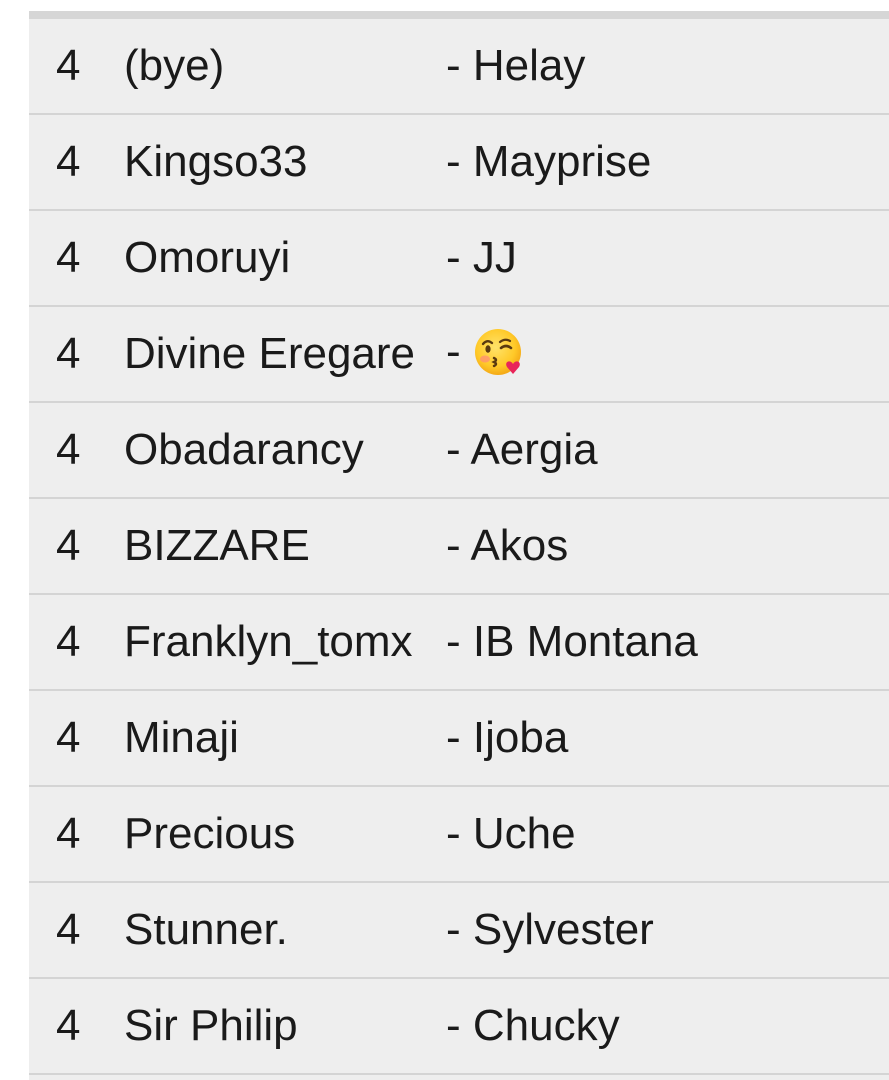 The width and height of the screenshot is (889, 1080). I want to click on table-row: 4 Minaji - Ijoba, so click(459, 739).